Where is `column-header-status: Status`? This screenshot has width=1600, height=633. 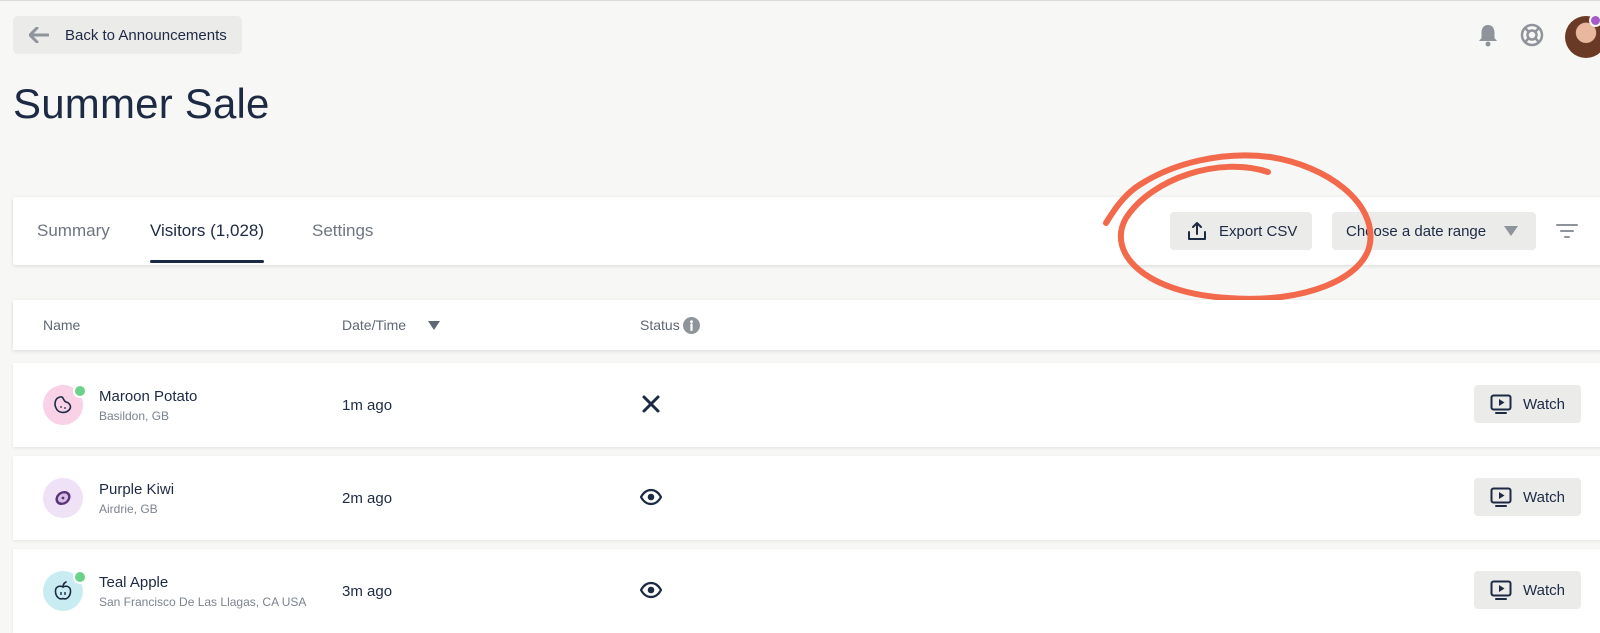
column-header-status: Status is located at coordinates (670, 325).